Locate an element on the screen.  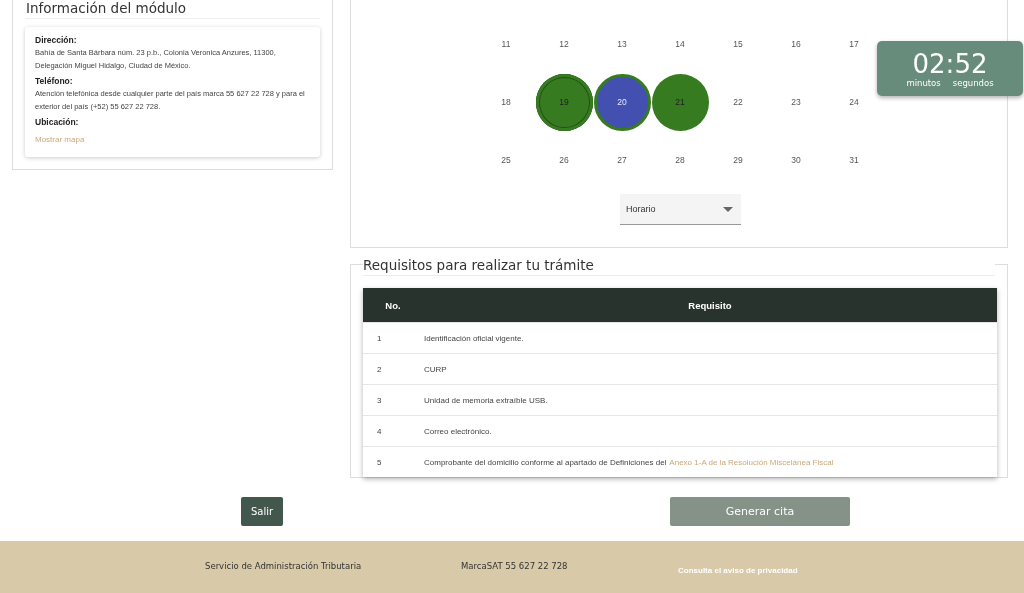
footer-phone: MarcaSAT 55 627 22 728 is located at coordinates (514, 566).